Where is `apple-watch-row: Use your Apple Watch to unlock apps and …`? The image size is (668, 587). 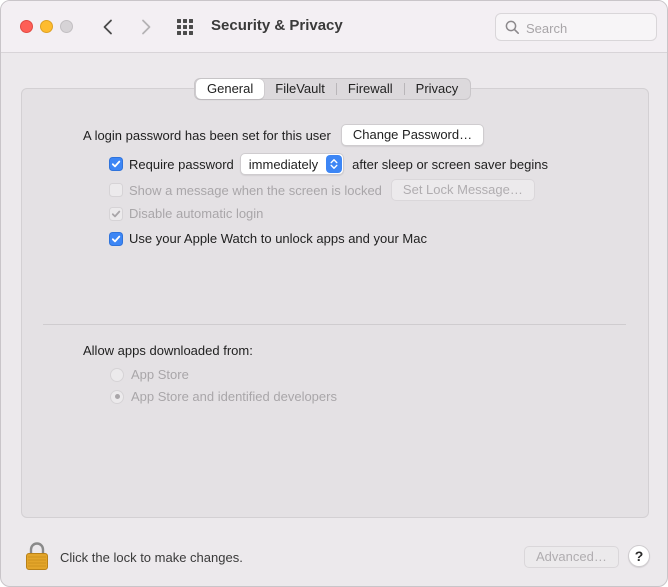
apple-watch-row: Use your Apple Watch to unlock apps and … is located at coordinates (268, 238).